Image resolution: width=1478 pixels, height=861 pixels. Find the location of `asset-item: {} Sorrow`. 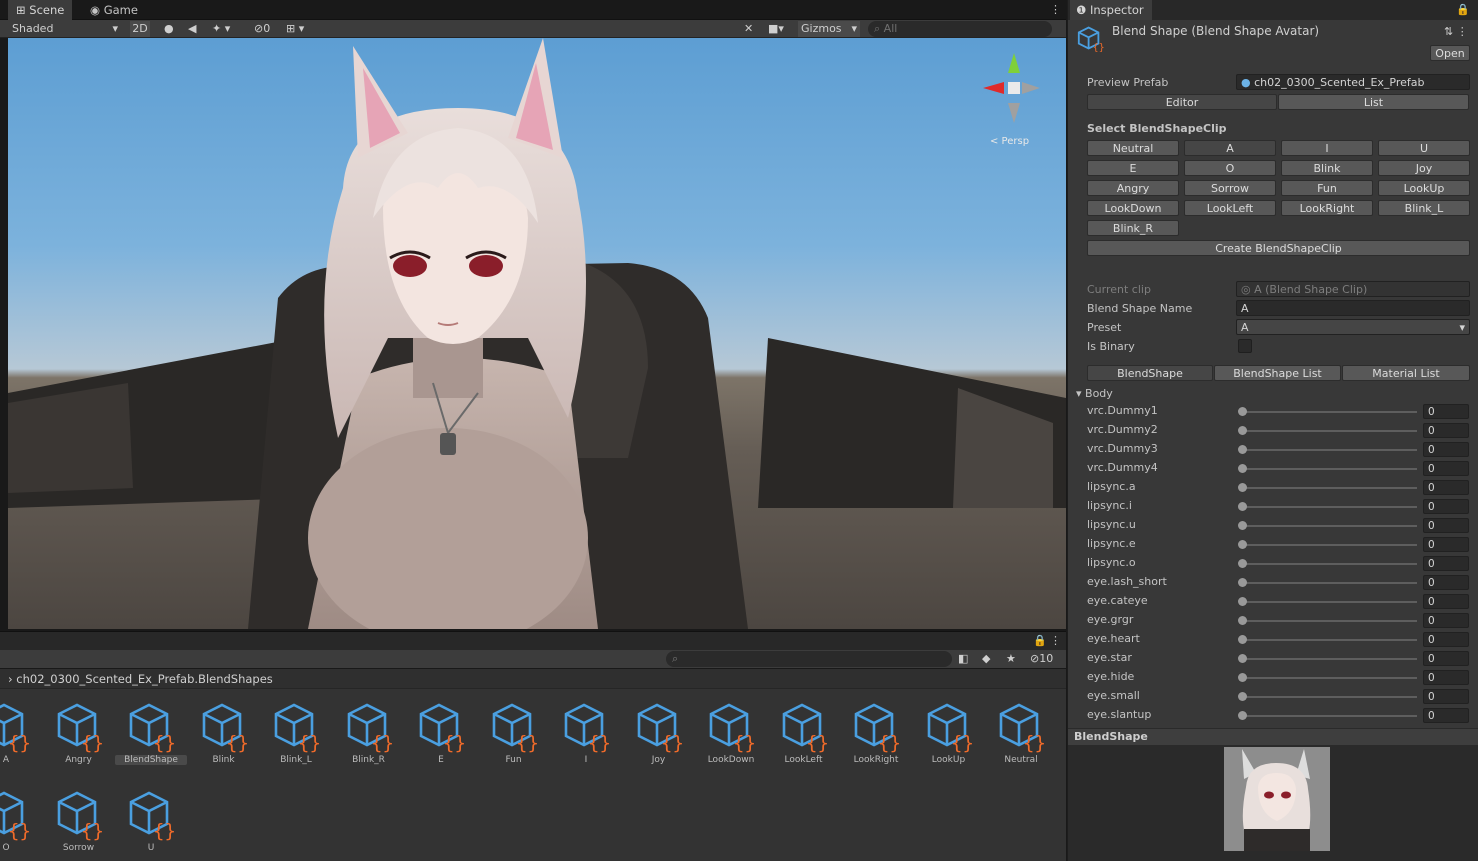

asset-item: {} Sorrow is located at coordinates (79, 824).